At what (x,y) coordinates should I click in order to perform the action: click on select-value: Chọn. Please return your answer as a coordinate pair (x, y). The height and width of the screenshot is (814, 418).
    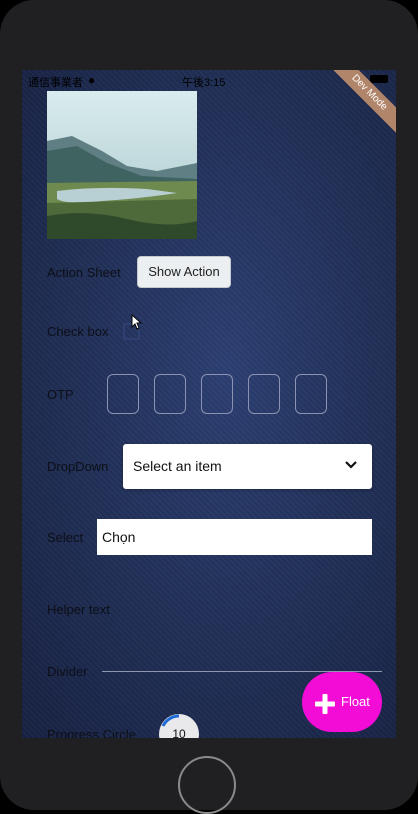
    Looking at the image, I should click on (119, 537).